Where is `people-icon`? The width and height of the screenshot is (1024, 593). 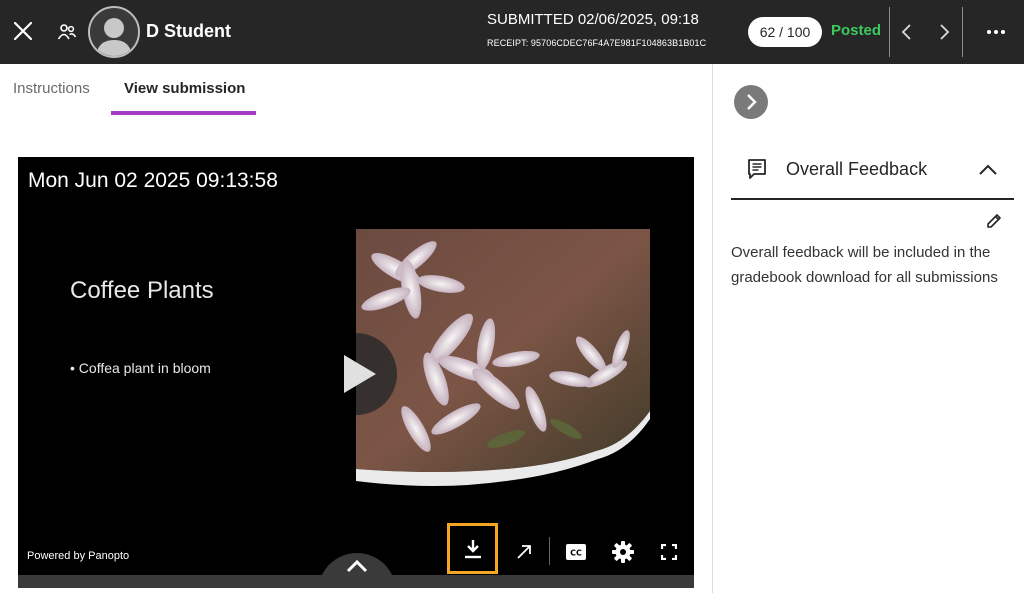 people-icon is located at coordinates (67, 32).